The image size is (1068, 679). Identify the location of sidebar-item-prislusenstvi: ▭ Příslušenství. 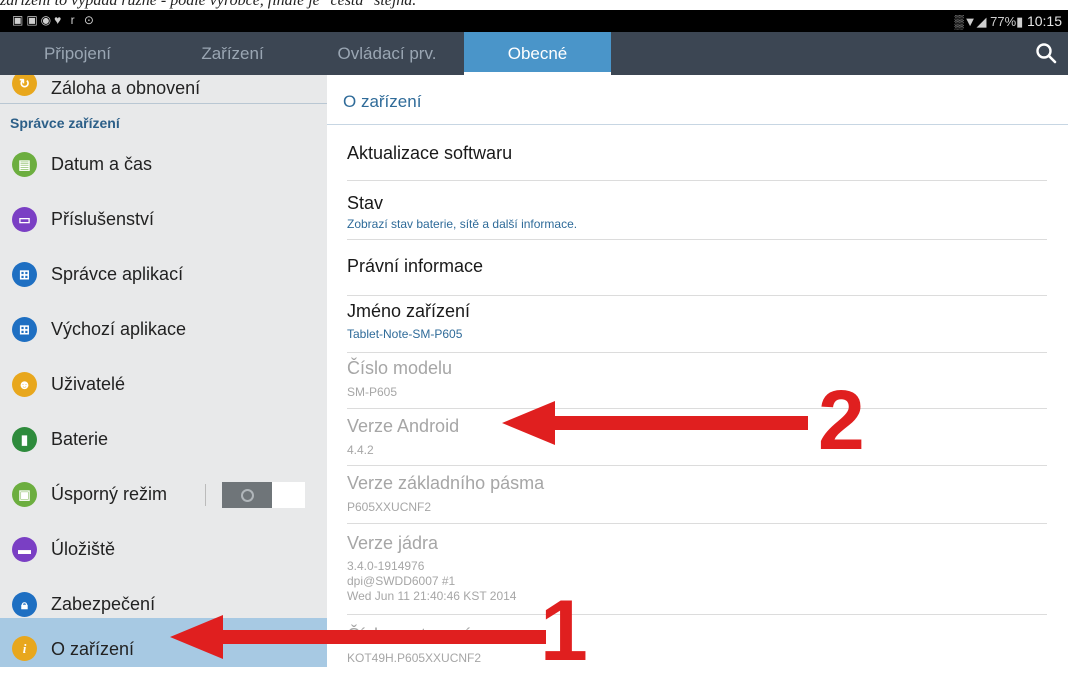
(163, 219).